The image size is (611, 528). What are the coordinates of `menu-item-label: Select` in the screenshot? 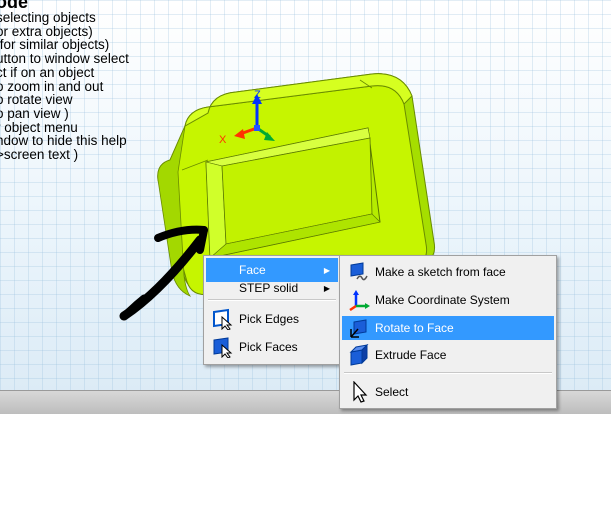 It's located at (392, 392).